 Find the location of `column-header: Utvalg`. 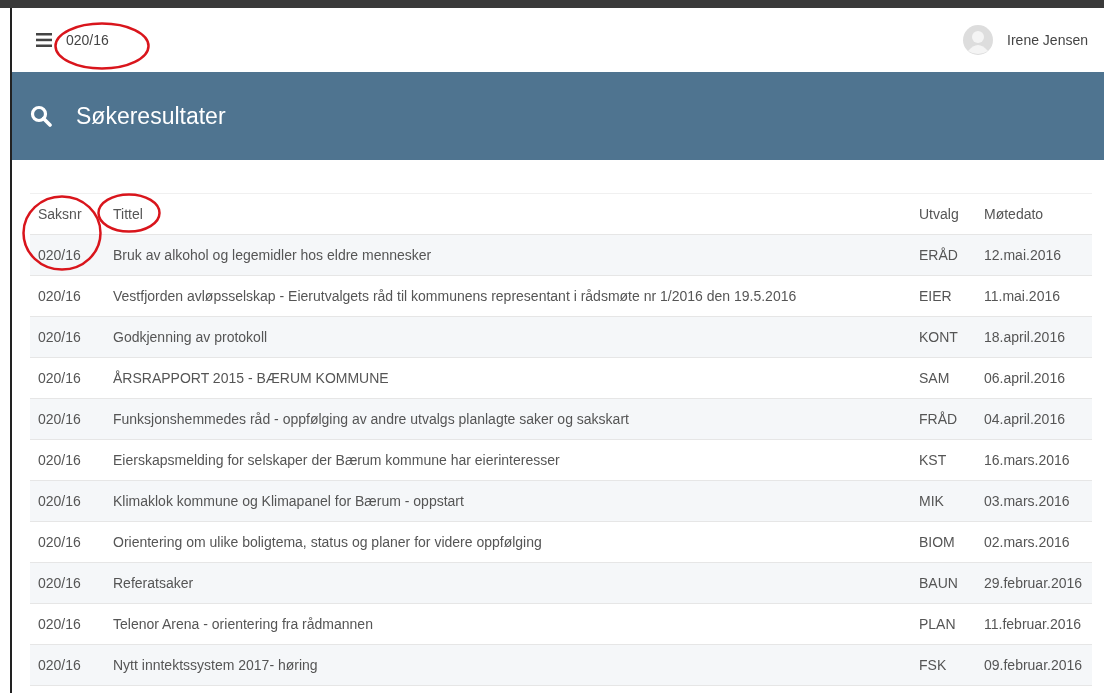

column-header: Utvalg is located at coordinates (939, 214).